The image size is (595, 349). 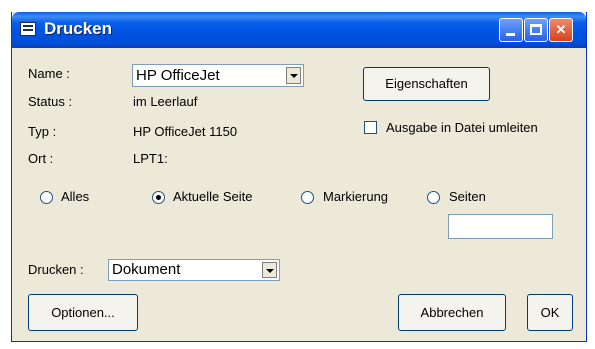 What do you see at coordinates (433, 197) in the screenshot?
I see `radio-pages` at bounding box center [433, 197].